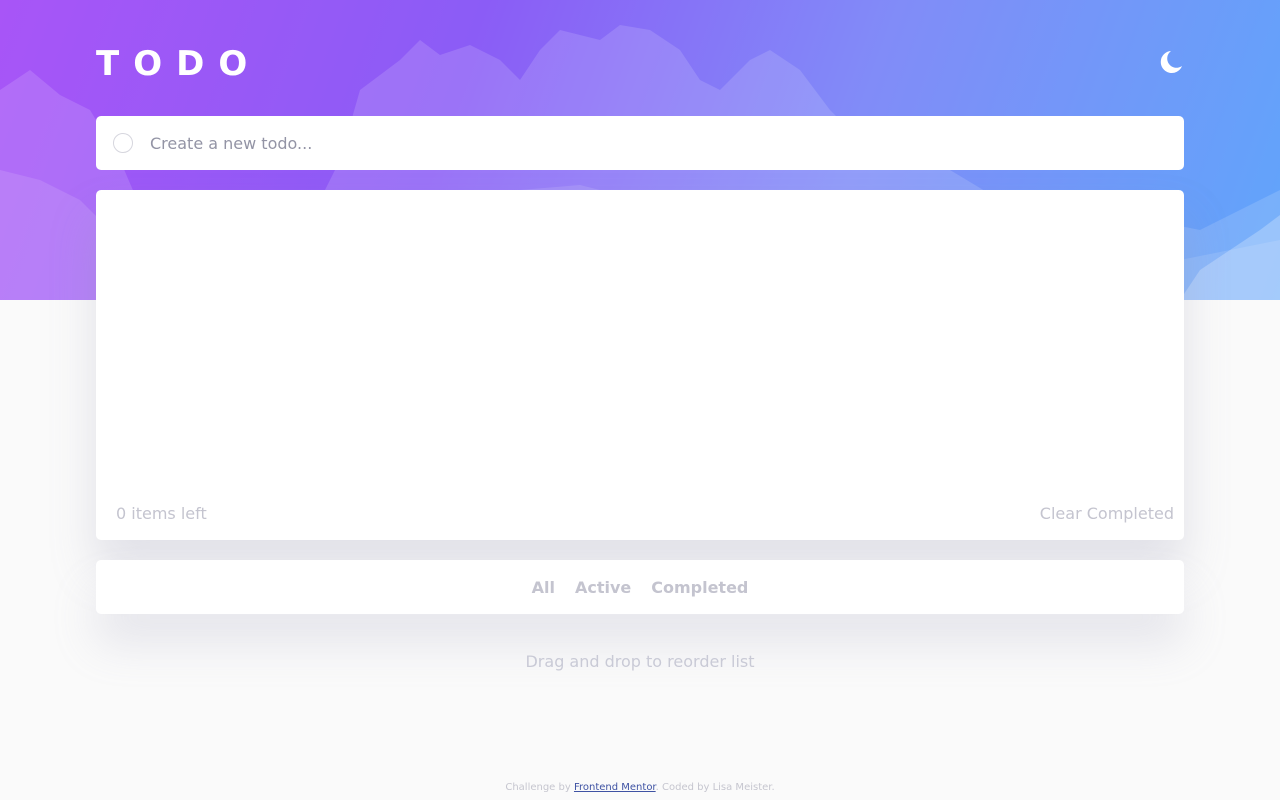 The image size is (1280, 800). I want to click on filter-active: Active, so click(603, 587).